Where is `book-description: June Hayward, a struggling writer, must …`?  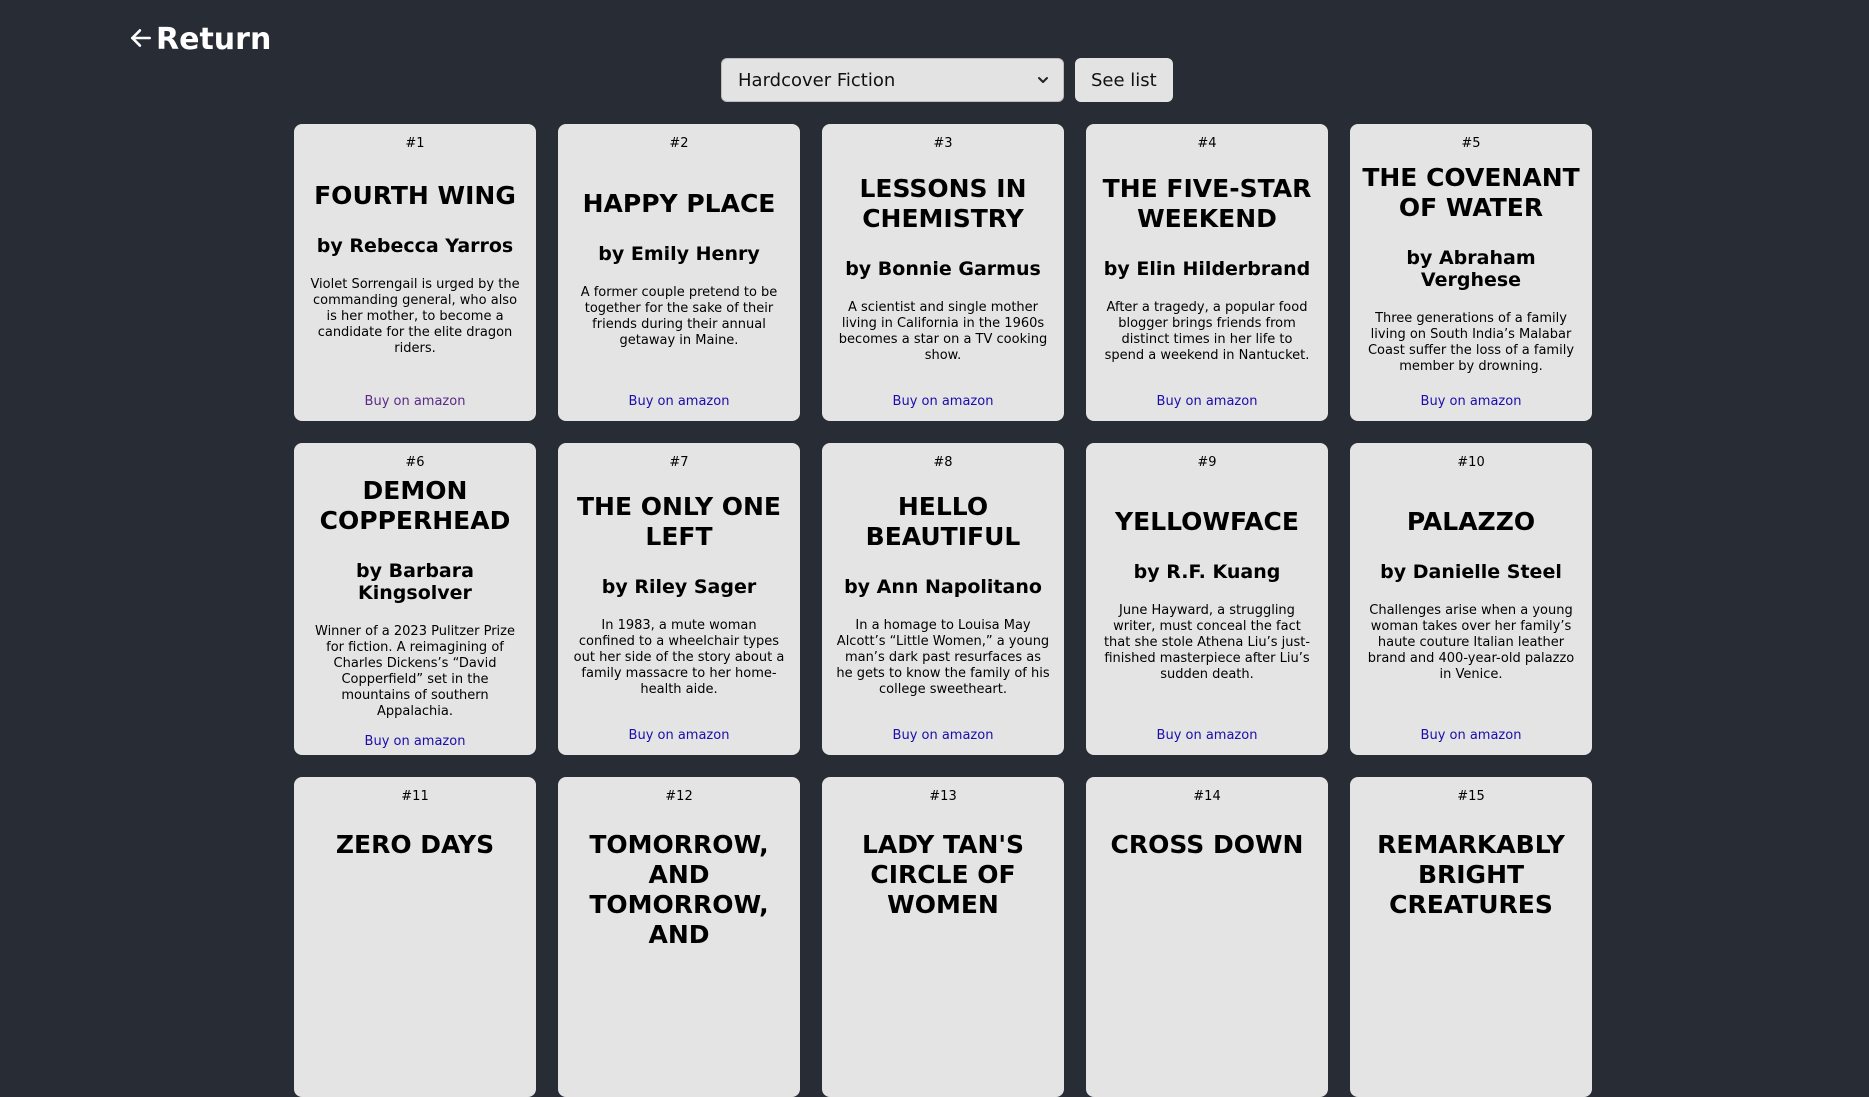
book-description: June Hayward, a struggling writer, must … is located at coordinates (1207, 642).